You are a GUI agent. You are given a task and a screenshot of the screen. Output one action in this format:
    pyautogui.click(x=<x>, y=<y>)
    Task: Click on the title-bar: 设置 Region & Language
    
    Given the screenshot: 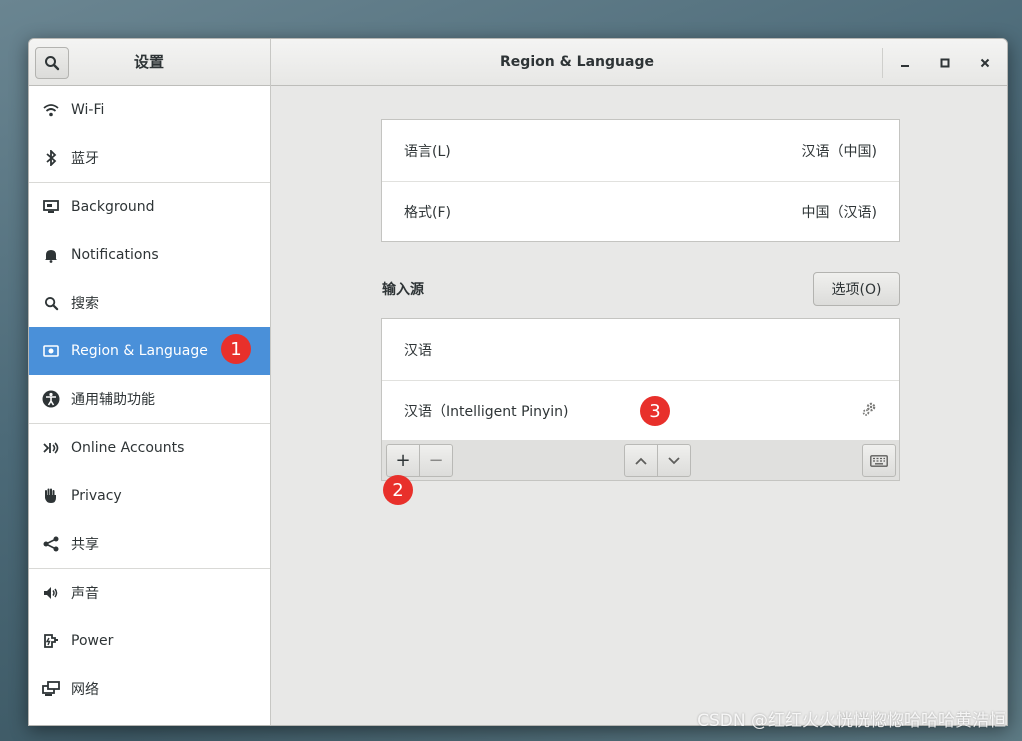 What is the action you would take?
    pyautogui.click(x=518, y=62)
    